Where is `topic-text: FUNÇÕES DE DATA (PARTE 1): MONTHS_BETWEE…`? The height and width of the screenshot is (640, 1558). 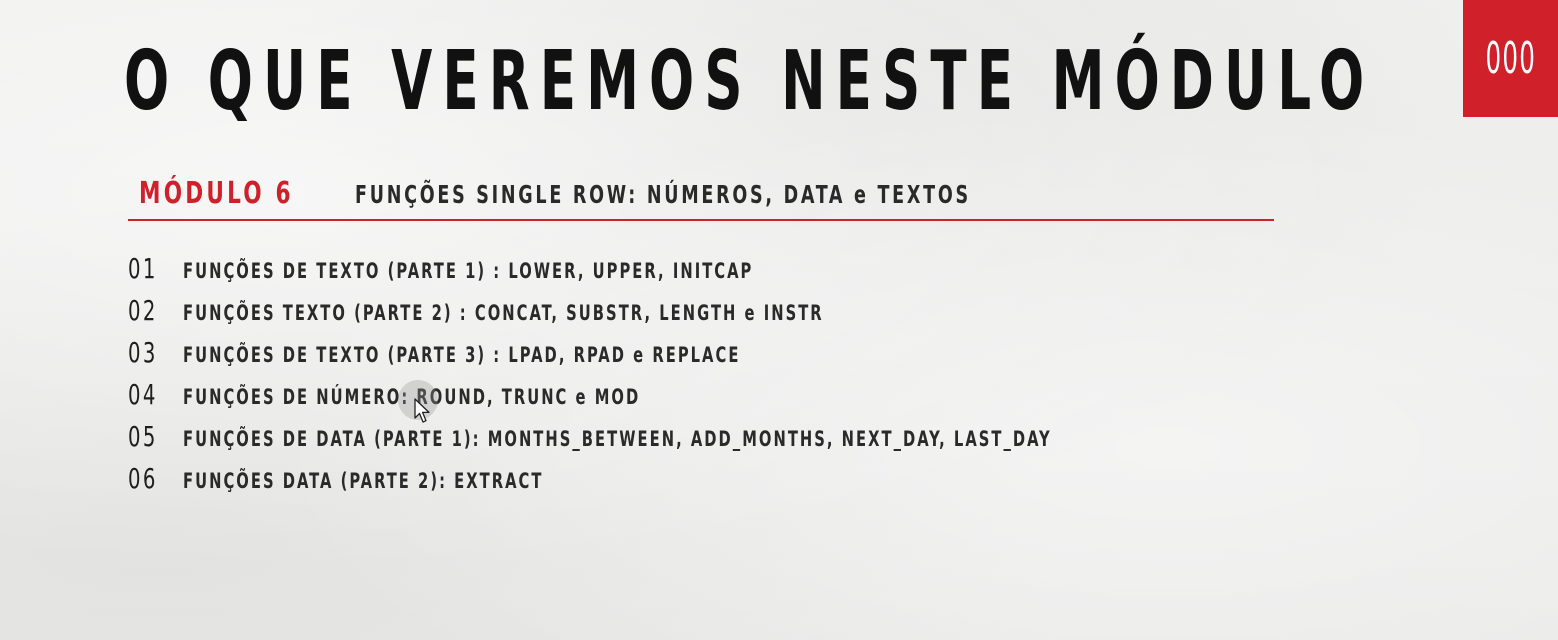 topic-text: FUNÇÕES DE DATA (PARTE 1): MONTHS_BETWEE… is located at coordinates (617, 439).